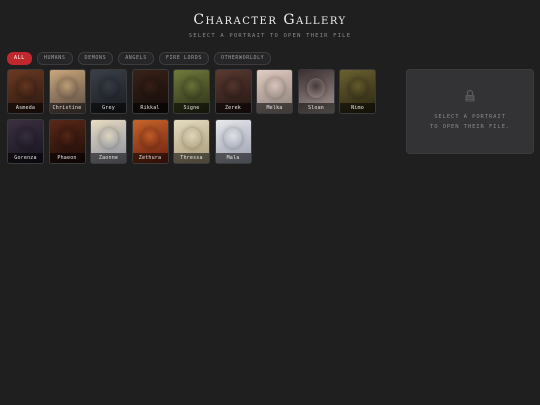 The width and height of the screenshot is (540, 405). What do you see at coordinates (270, 36) in the screenshot?
I see `page-subtitle: SELECT A PORTRAIT TO OPEN THEIR FILE` at bounding box center [270, 36].